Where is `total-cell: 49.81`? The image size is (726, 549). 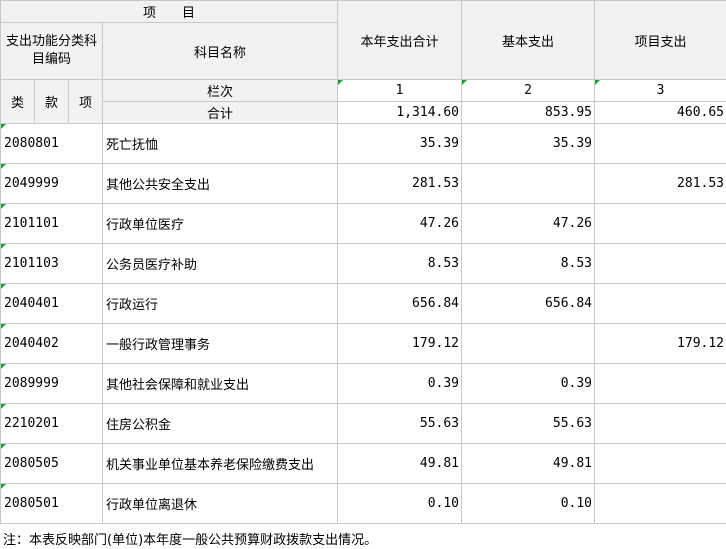
total-cell: 49.81 is located at coordinates (400, 463).